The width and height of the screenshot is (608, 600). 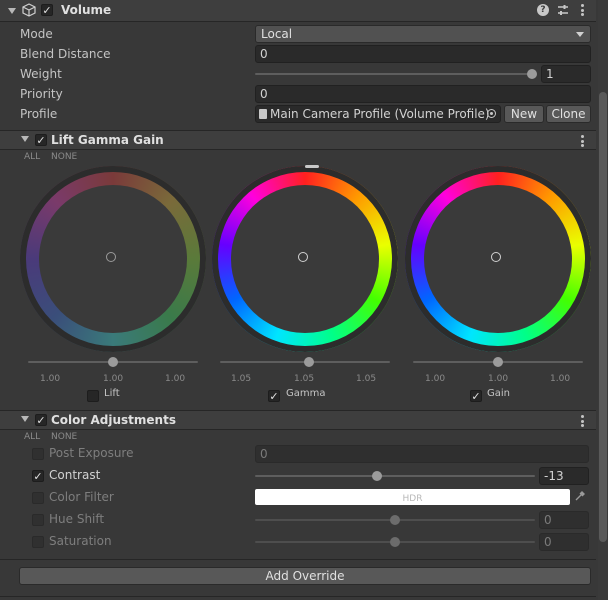 I want to click on lift-color-wheel, so click(x=113, y=259).